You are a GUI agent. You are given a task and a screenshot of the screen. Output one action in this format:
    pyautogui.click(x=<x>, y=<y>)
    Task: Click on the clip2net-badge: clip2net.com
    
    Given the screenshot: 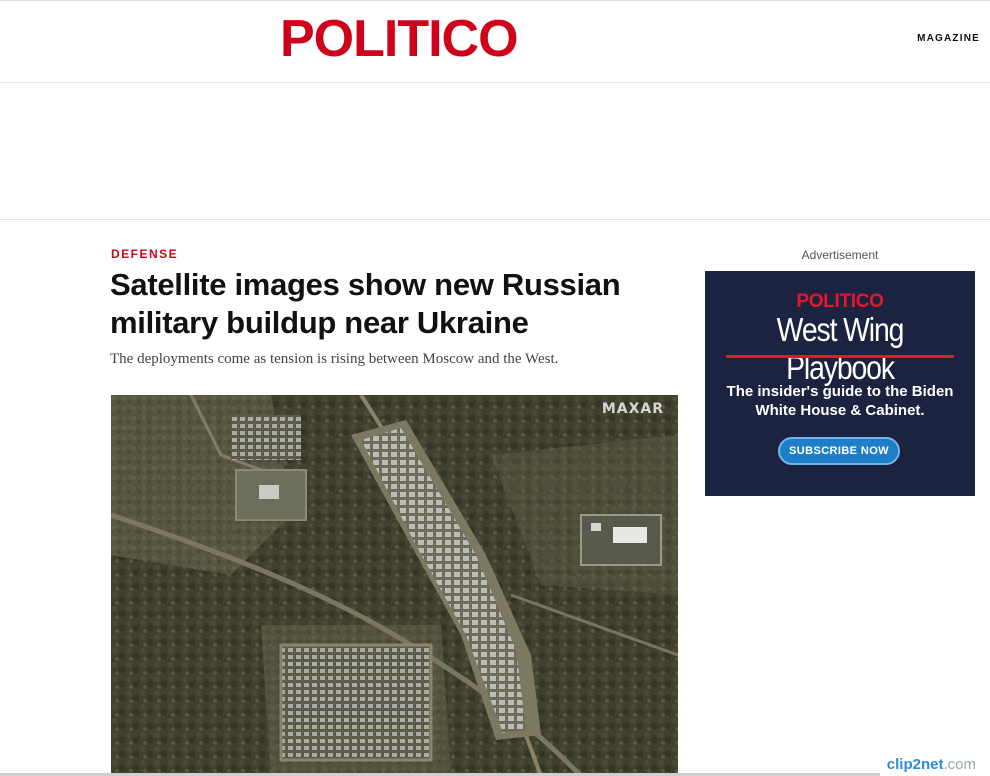 What is the action you would take?
    pyautogui.click(x=931, y=764)
    